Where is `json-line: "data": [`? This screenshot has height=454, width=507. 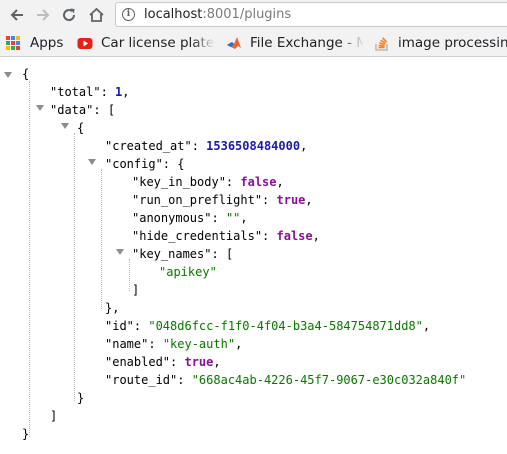 json-line: "data": [ is located at coordinates (83, 110).